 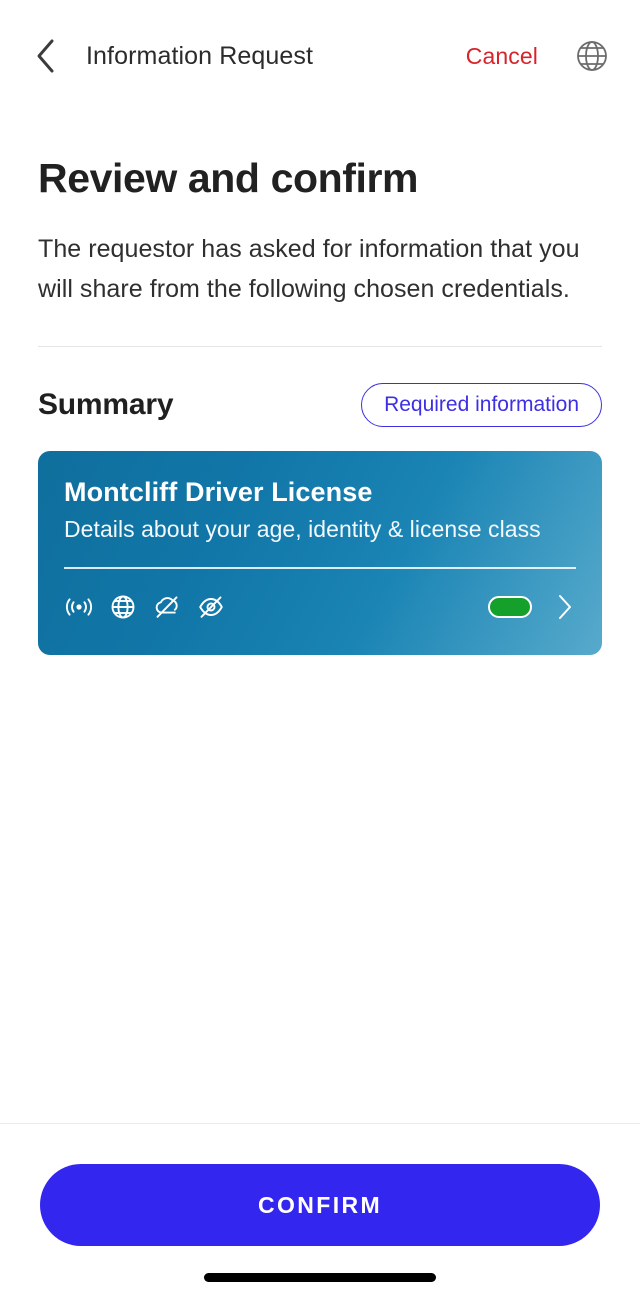 I want to click on chevron-left-icon, so click(x=45, y=56).